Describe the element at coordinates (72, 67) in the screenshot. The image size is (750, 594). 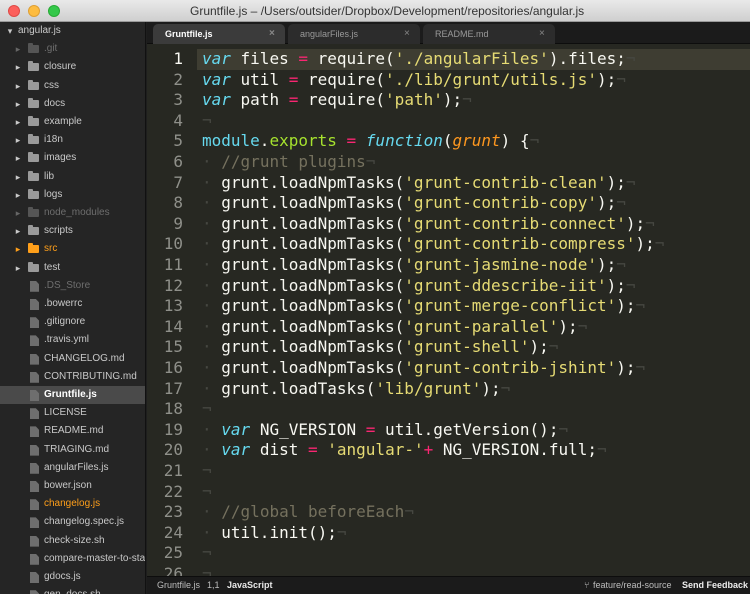
I see `sidebar-folder: ▸ closure` at that location.